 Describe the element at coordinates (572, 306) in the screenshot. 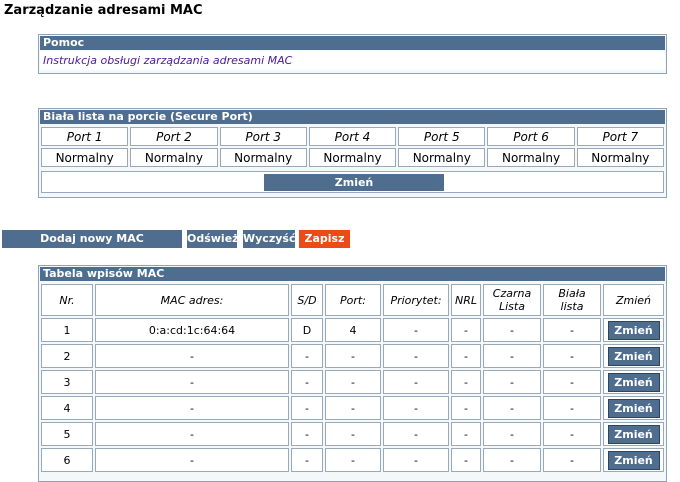

I see `col-whitelist-line-2: lista` at that location.